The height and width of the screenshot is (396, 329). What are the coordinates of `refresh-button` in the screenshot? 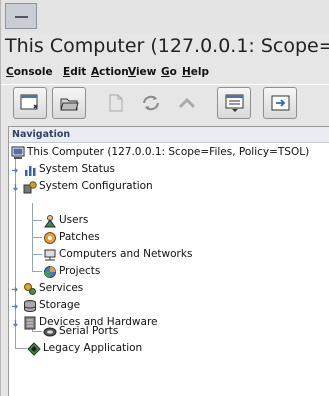 It's located at (150, 103).